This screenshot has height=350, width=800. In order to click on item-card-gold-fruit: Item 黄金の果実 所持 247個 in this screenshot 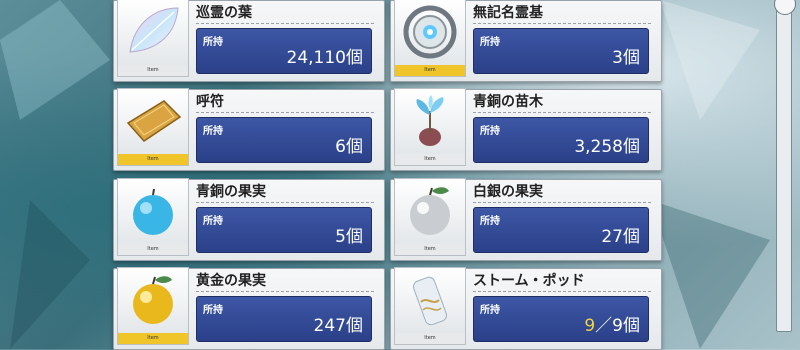, I will do `click(249, 308)`.